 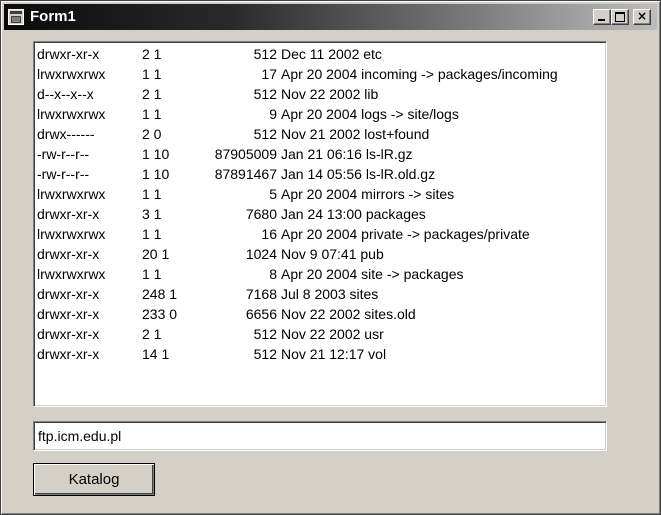 I want to click on file-size: 87891467, so click(x=245, y=174).